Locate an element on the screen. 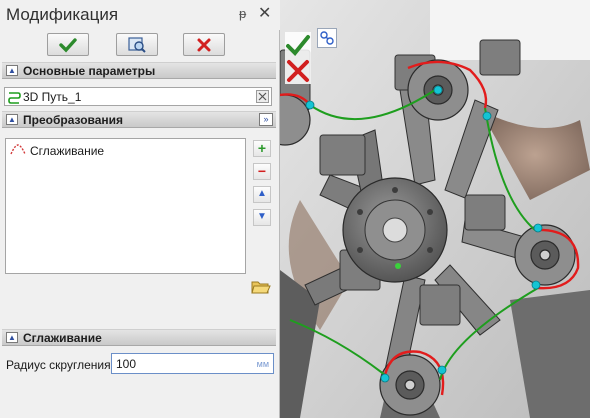 Image resolution: width=590 pixels, height=418 pixels. viewport-cancel-button is located at coordinates (298, 71).